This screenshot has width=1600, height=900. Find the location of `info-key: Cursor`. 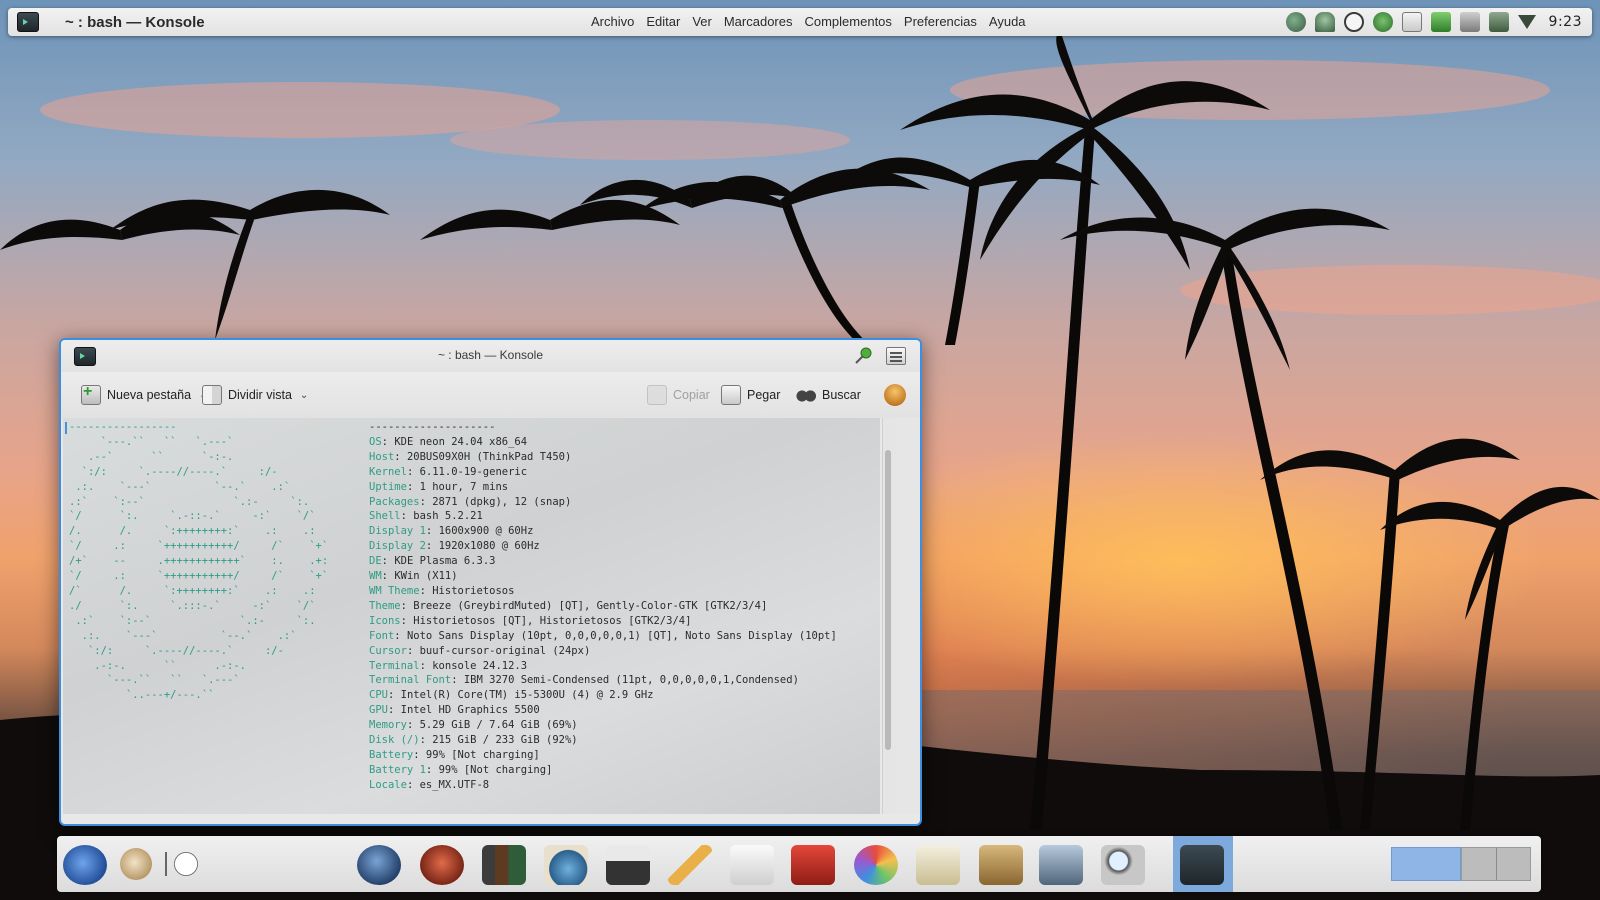

info-key: Cursor is located at coordinates (388, 650).